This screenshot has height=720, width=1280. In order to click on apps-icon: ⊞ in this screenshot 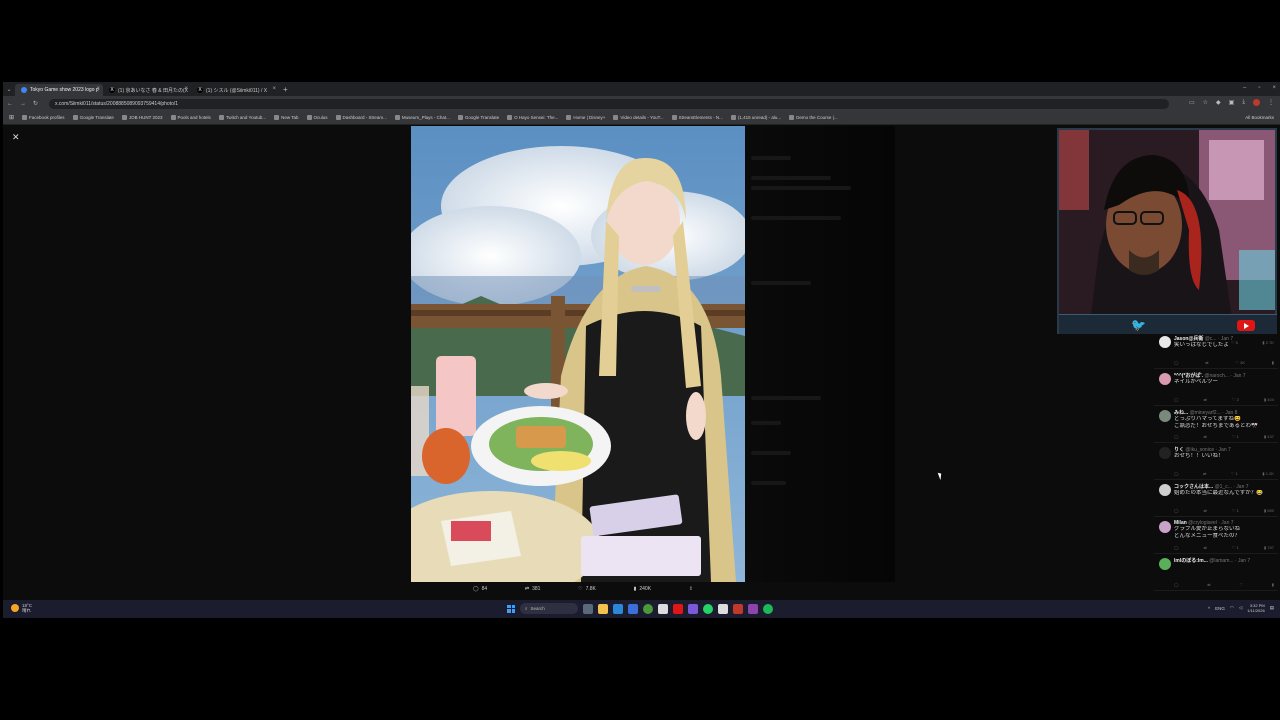, I will do `click(11, 117)`.